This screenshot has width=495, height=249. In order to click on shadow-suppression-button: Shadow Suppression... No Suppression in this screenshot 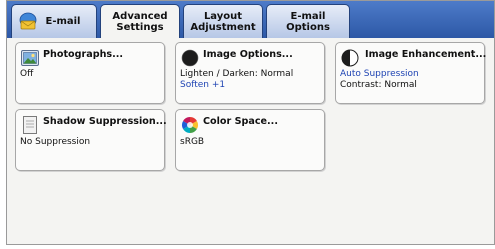, I will do `click(91, 140)`.